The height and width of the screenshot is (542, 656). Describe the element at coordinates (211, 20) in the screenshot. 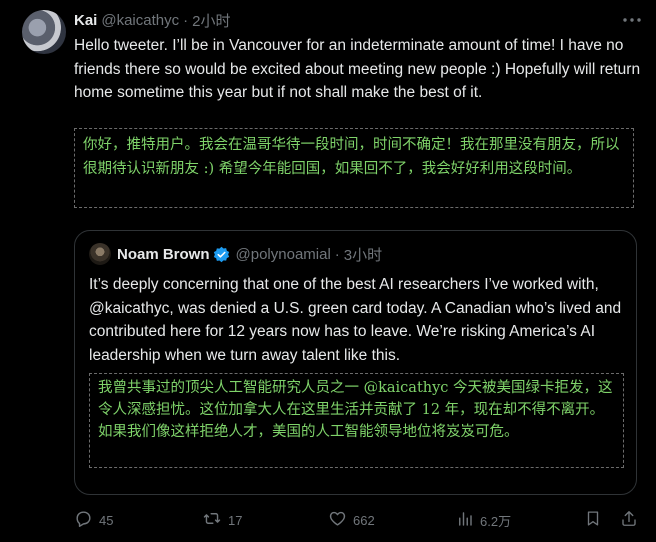

I see `tweet-time: 2小时` at that location.